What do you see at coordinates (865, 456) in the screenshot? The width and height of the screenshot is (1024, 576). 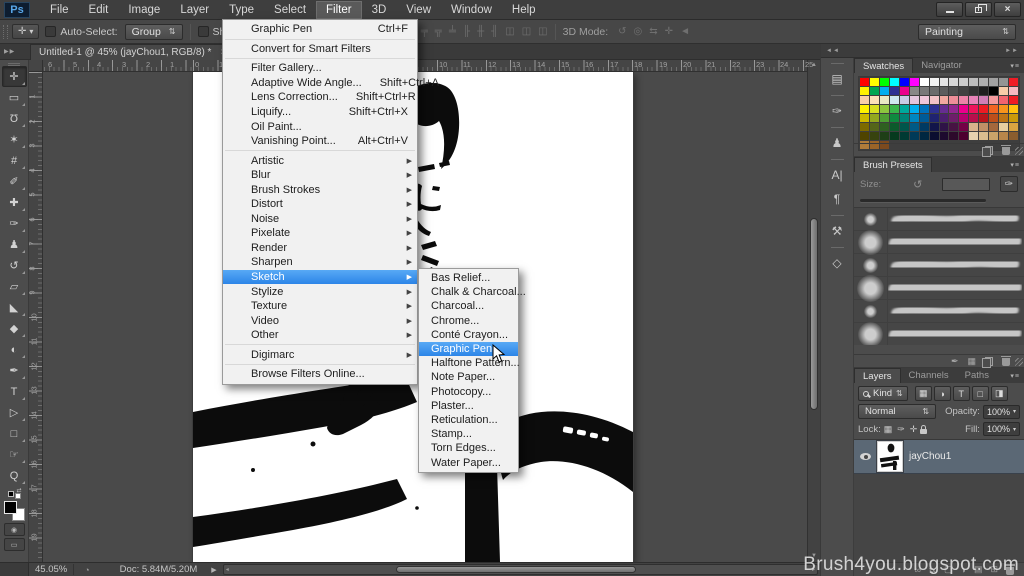 I see `layer-visibility-eye-icon` at bounding box center [865, 456].